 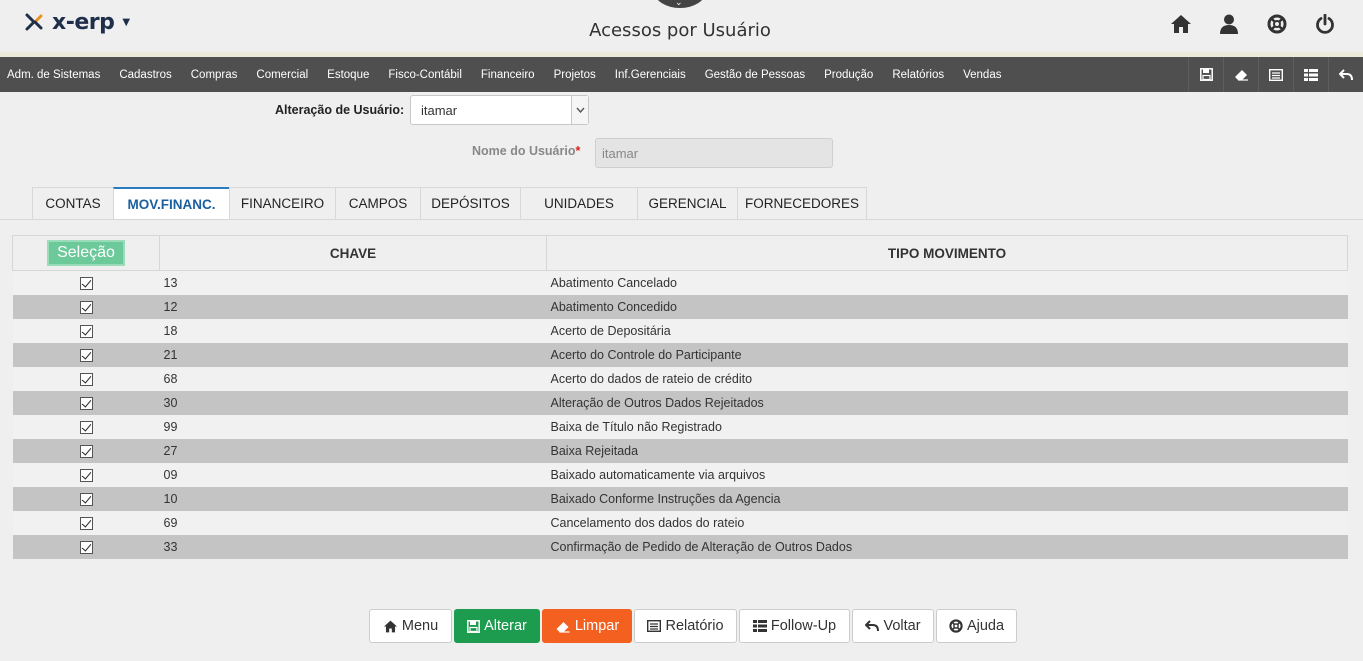 I want to click on tab-fornecedores: FORNECEDORES, so click(x=802, y=203).